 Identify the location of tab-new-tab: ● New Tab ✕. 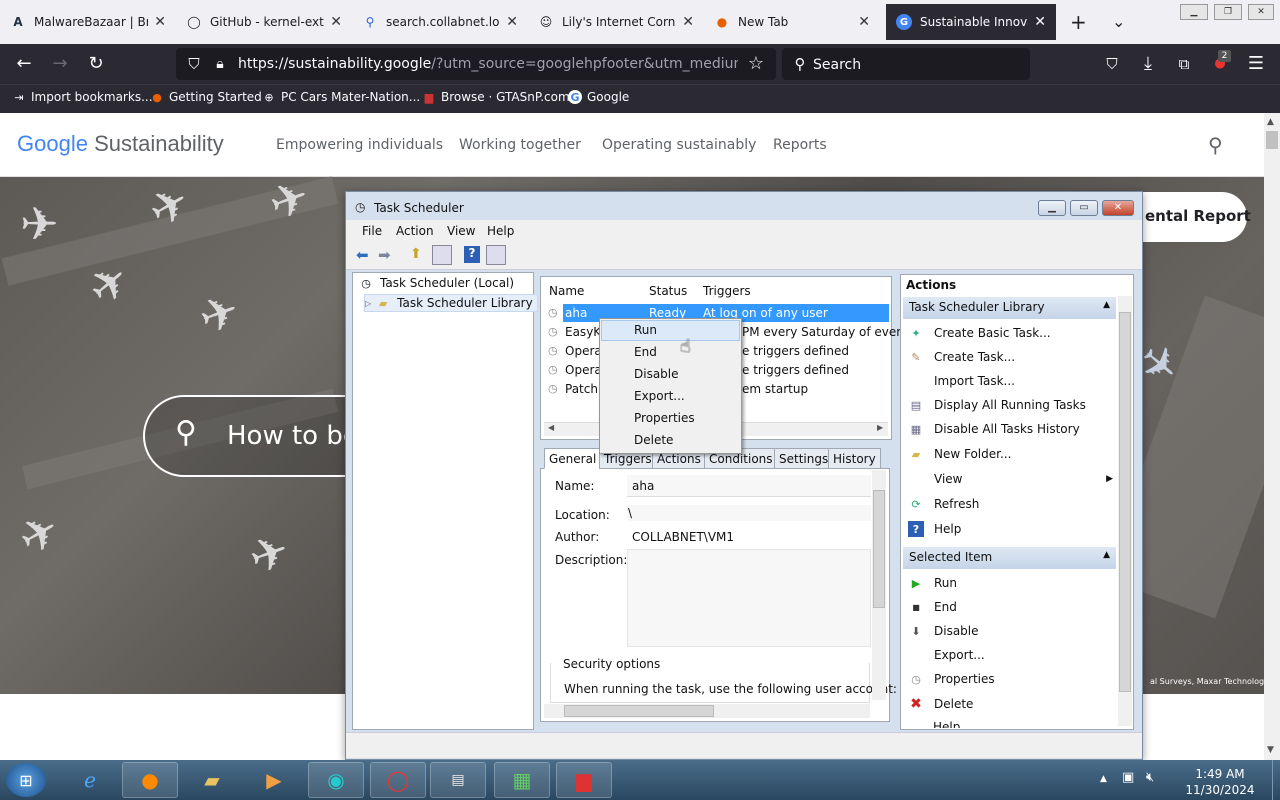
(792, 22).